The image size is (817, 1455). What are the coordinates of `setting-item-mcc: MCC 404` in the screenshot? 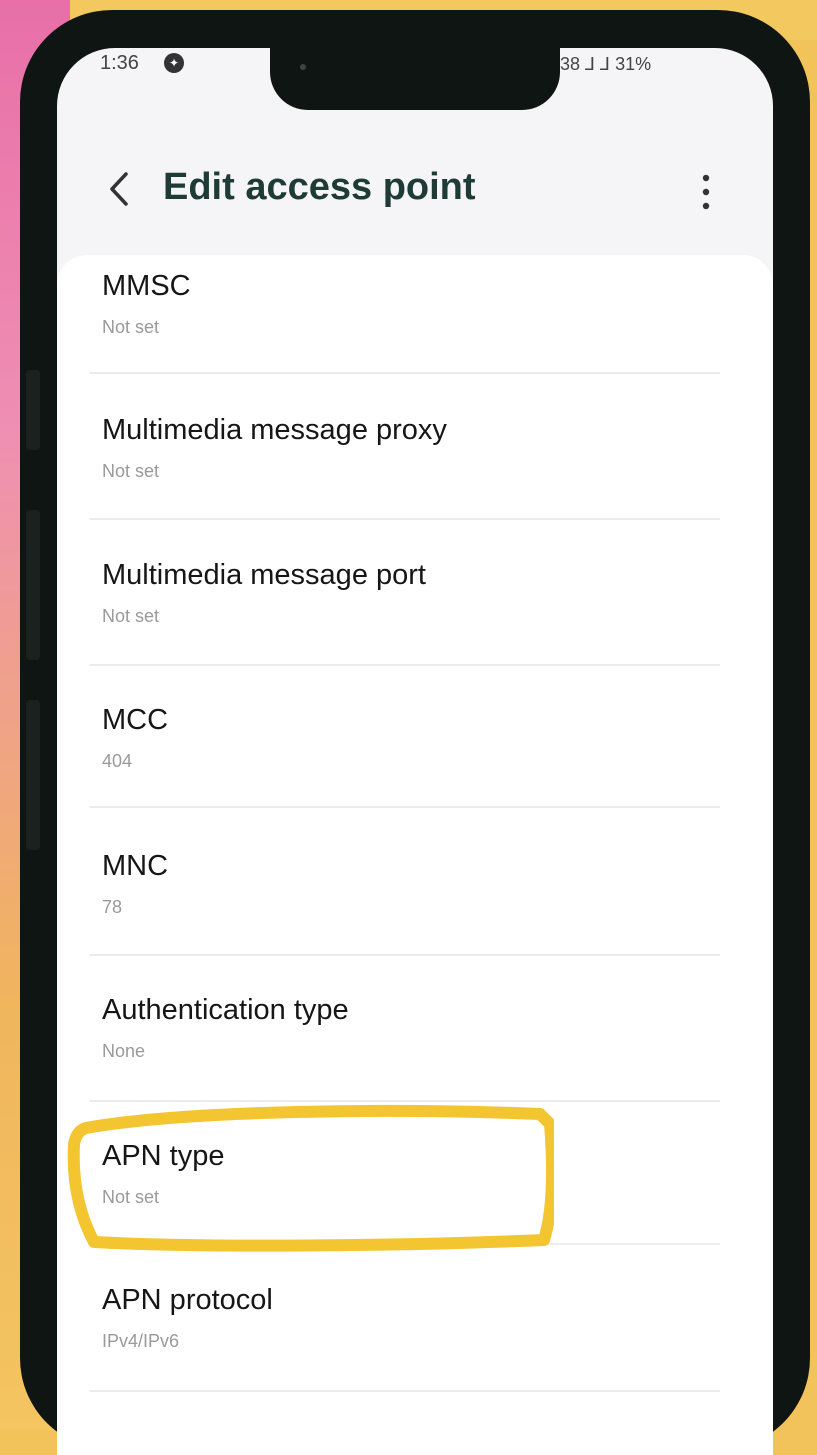 It's located at (412, 738).